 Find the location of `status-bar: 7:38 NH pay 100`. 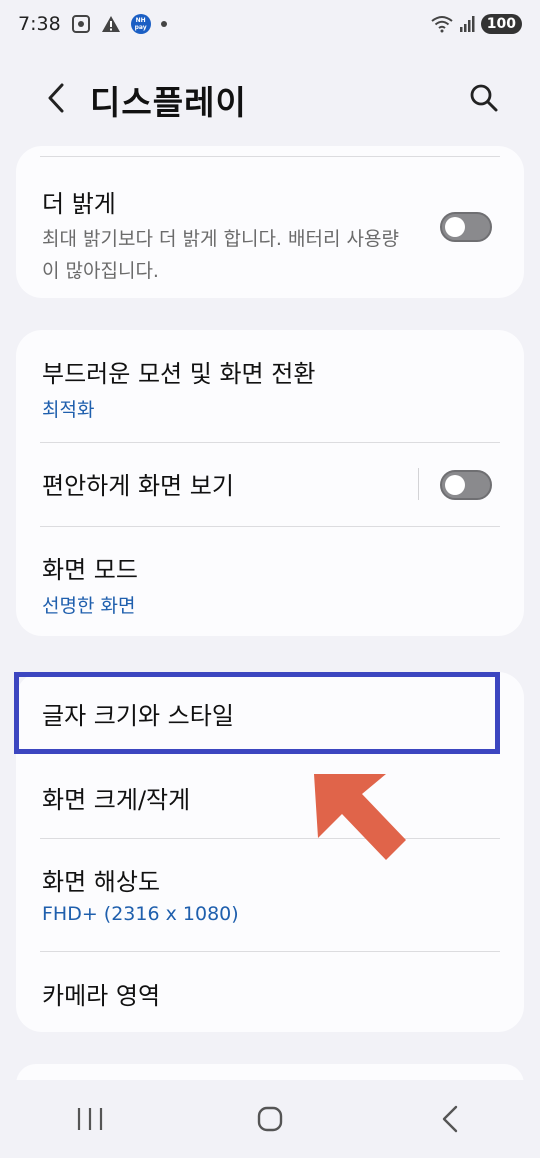

status-bar: 7:38 NH pay 100 is located at coordinates (270, 24).